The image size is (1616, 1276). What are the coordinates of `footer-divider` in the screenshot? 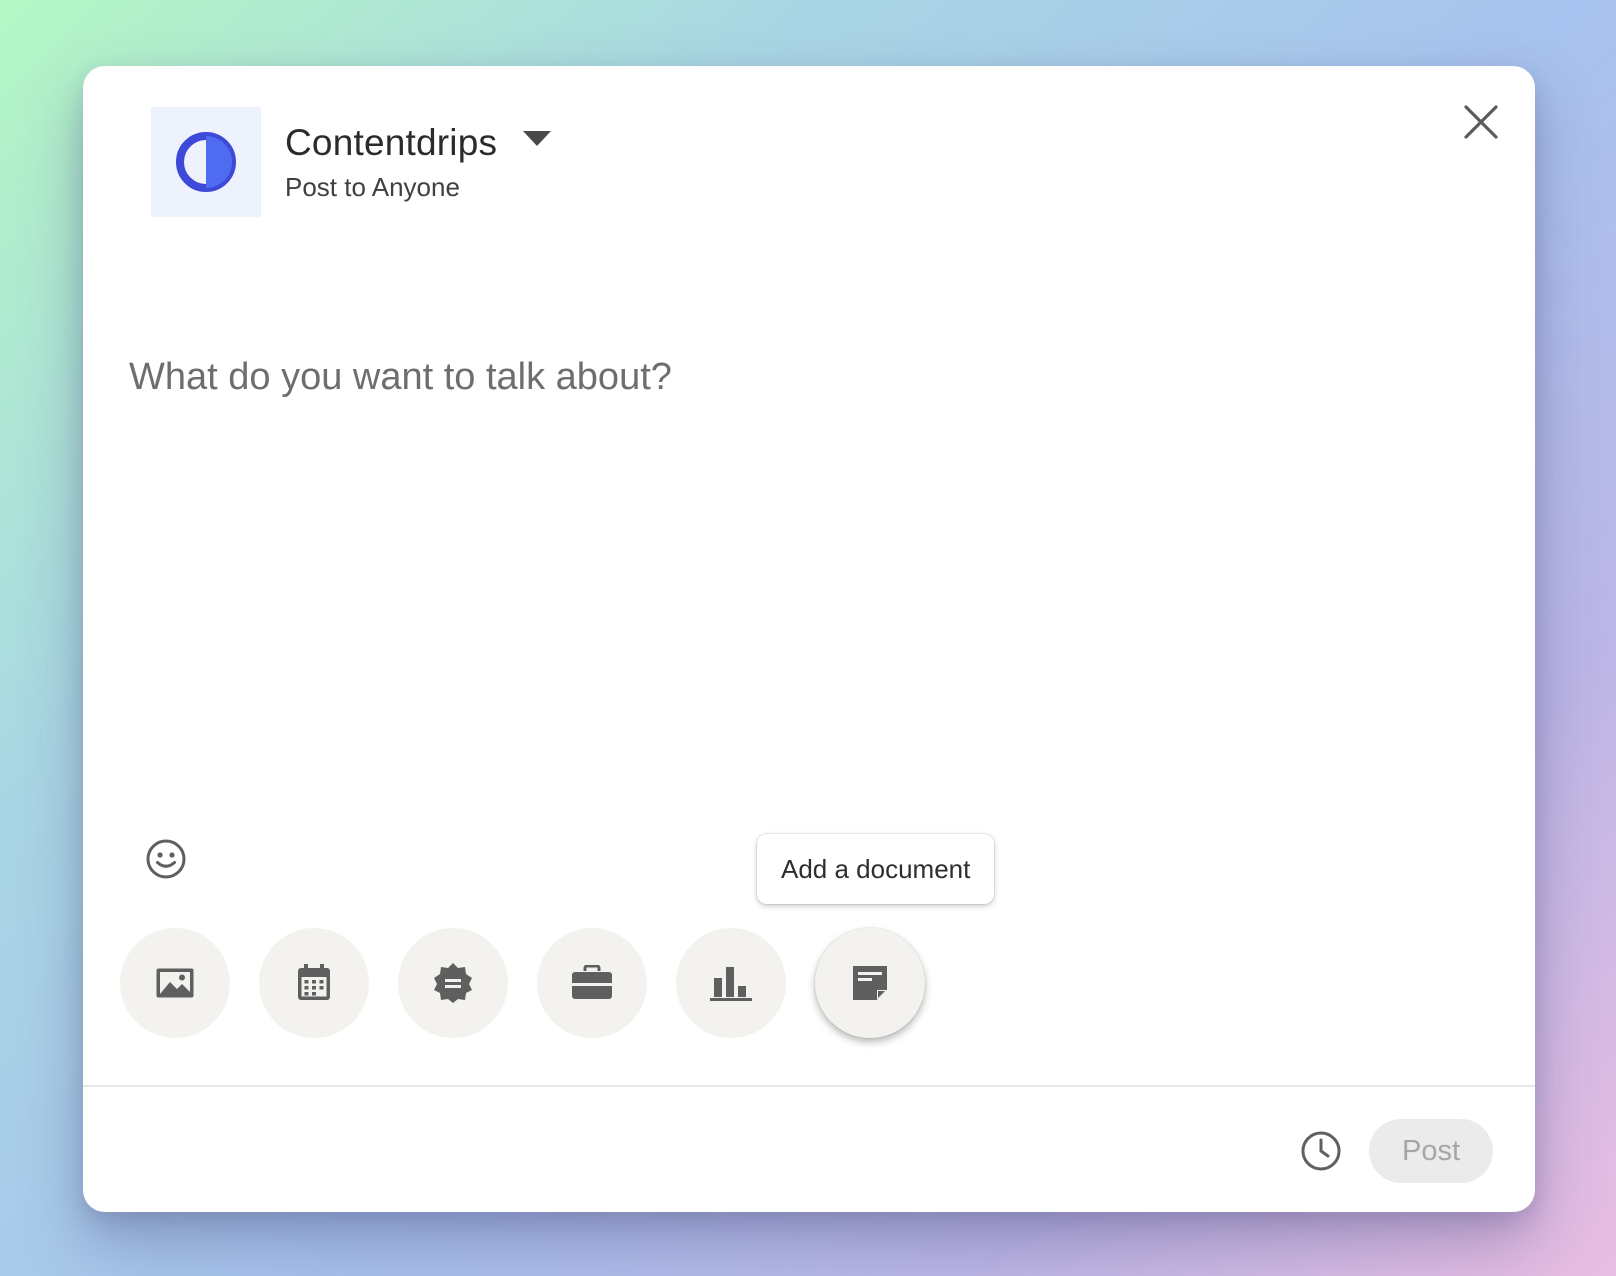 It's located at (809, 1086).